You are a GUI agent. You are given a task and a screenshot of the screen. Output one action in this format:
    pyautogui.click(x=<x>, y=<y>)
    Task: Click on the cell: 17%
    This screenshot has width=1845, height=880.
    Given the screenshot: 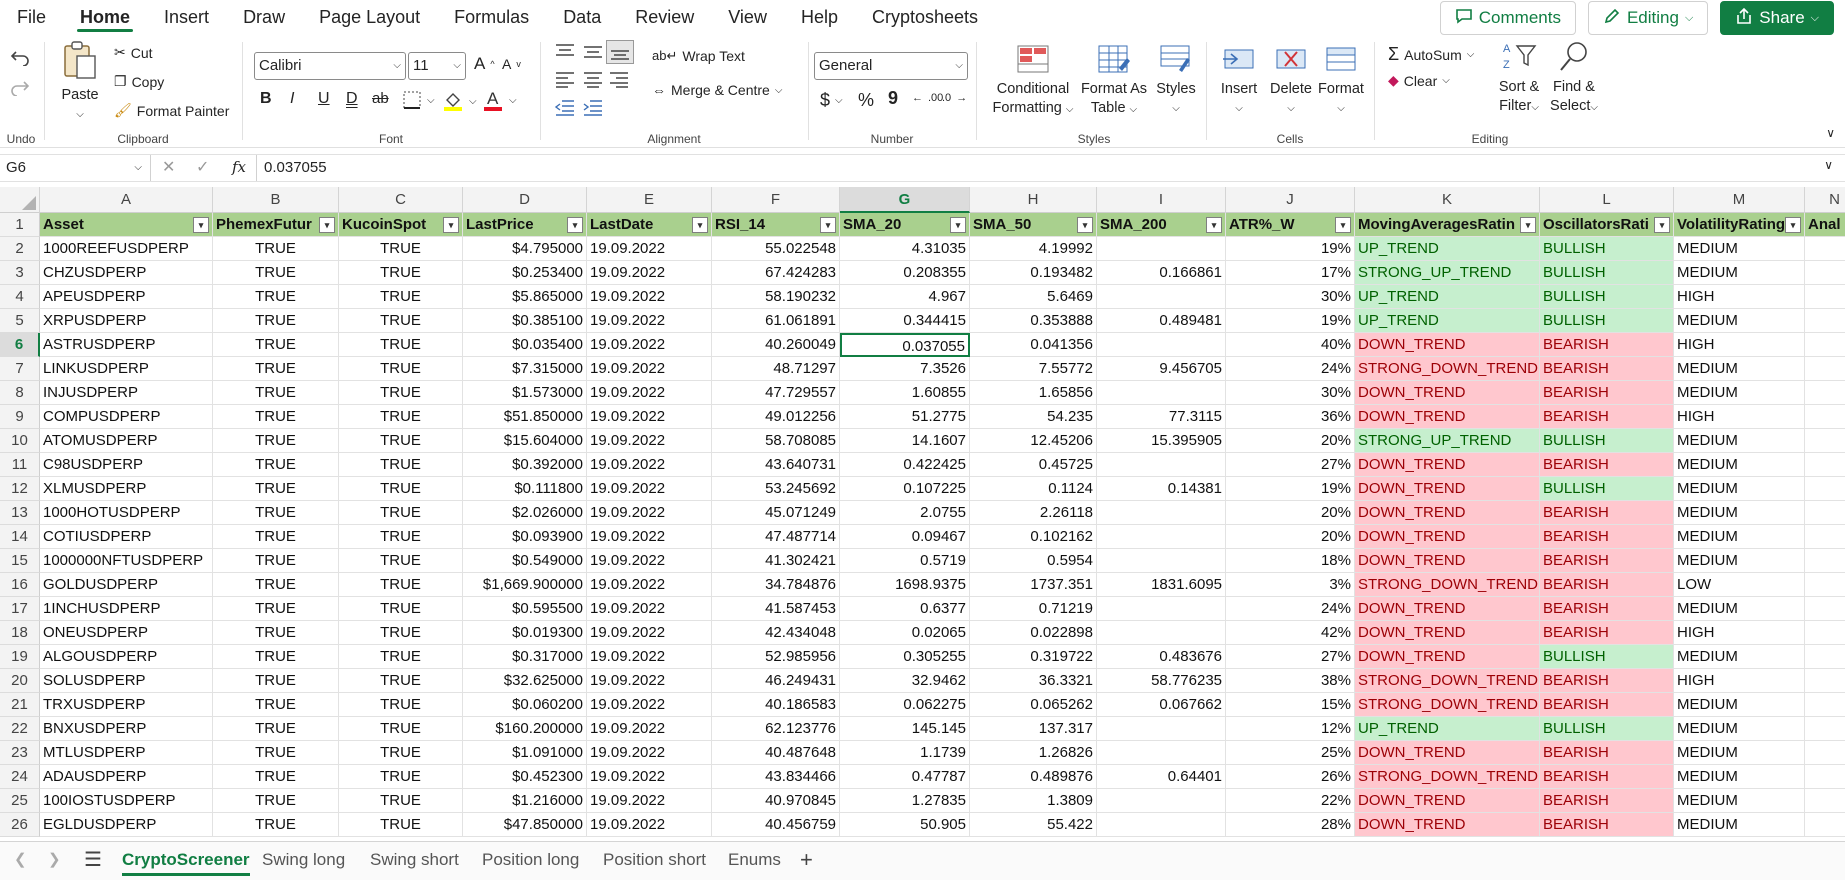 What is the action you would take?
    pyautogui.click(x=1290, y=273)
    